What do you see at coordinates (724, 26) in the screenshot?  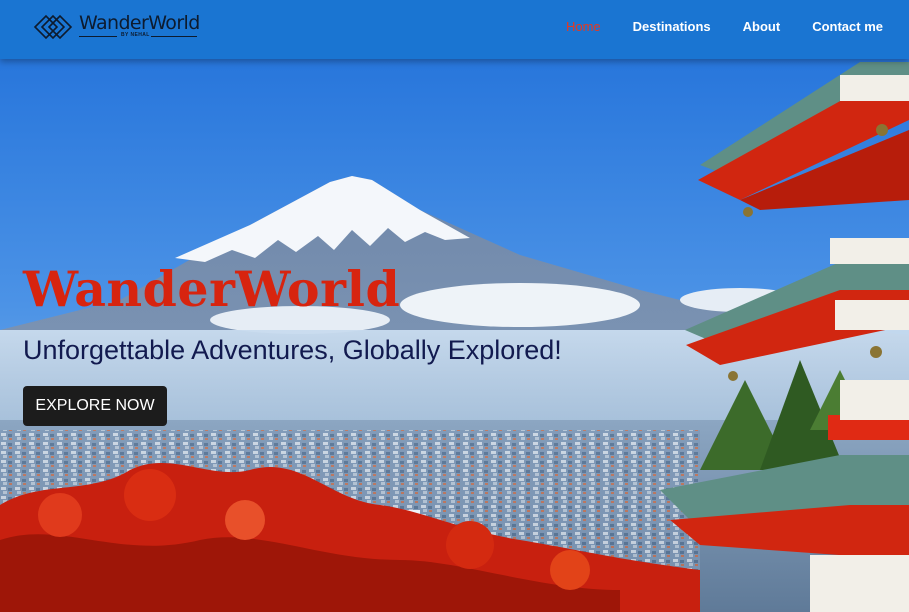 I see `main-nav: Home Destinations About Contact me` at bounding box center [724, 26].